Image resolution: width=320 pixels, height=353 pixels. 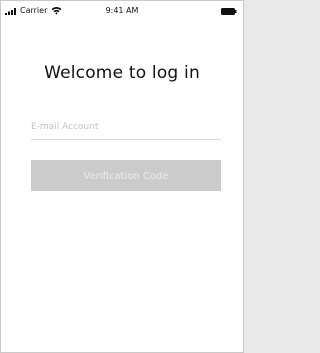 What do you see at coordinates (126, 175) in the screenshot?
I see `verification-code-button: Verification Code` at bounding box center [126, 175].